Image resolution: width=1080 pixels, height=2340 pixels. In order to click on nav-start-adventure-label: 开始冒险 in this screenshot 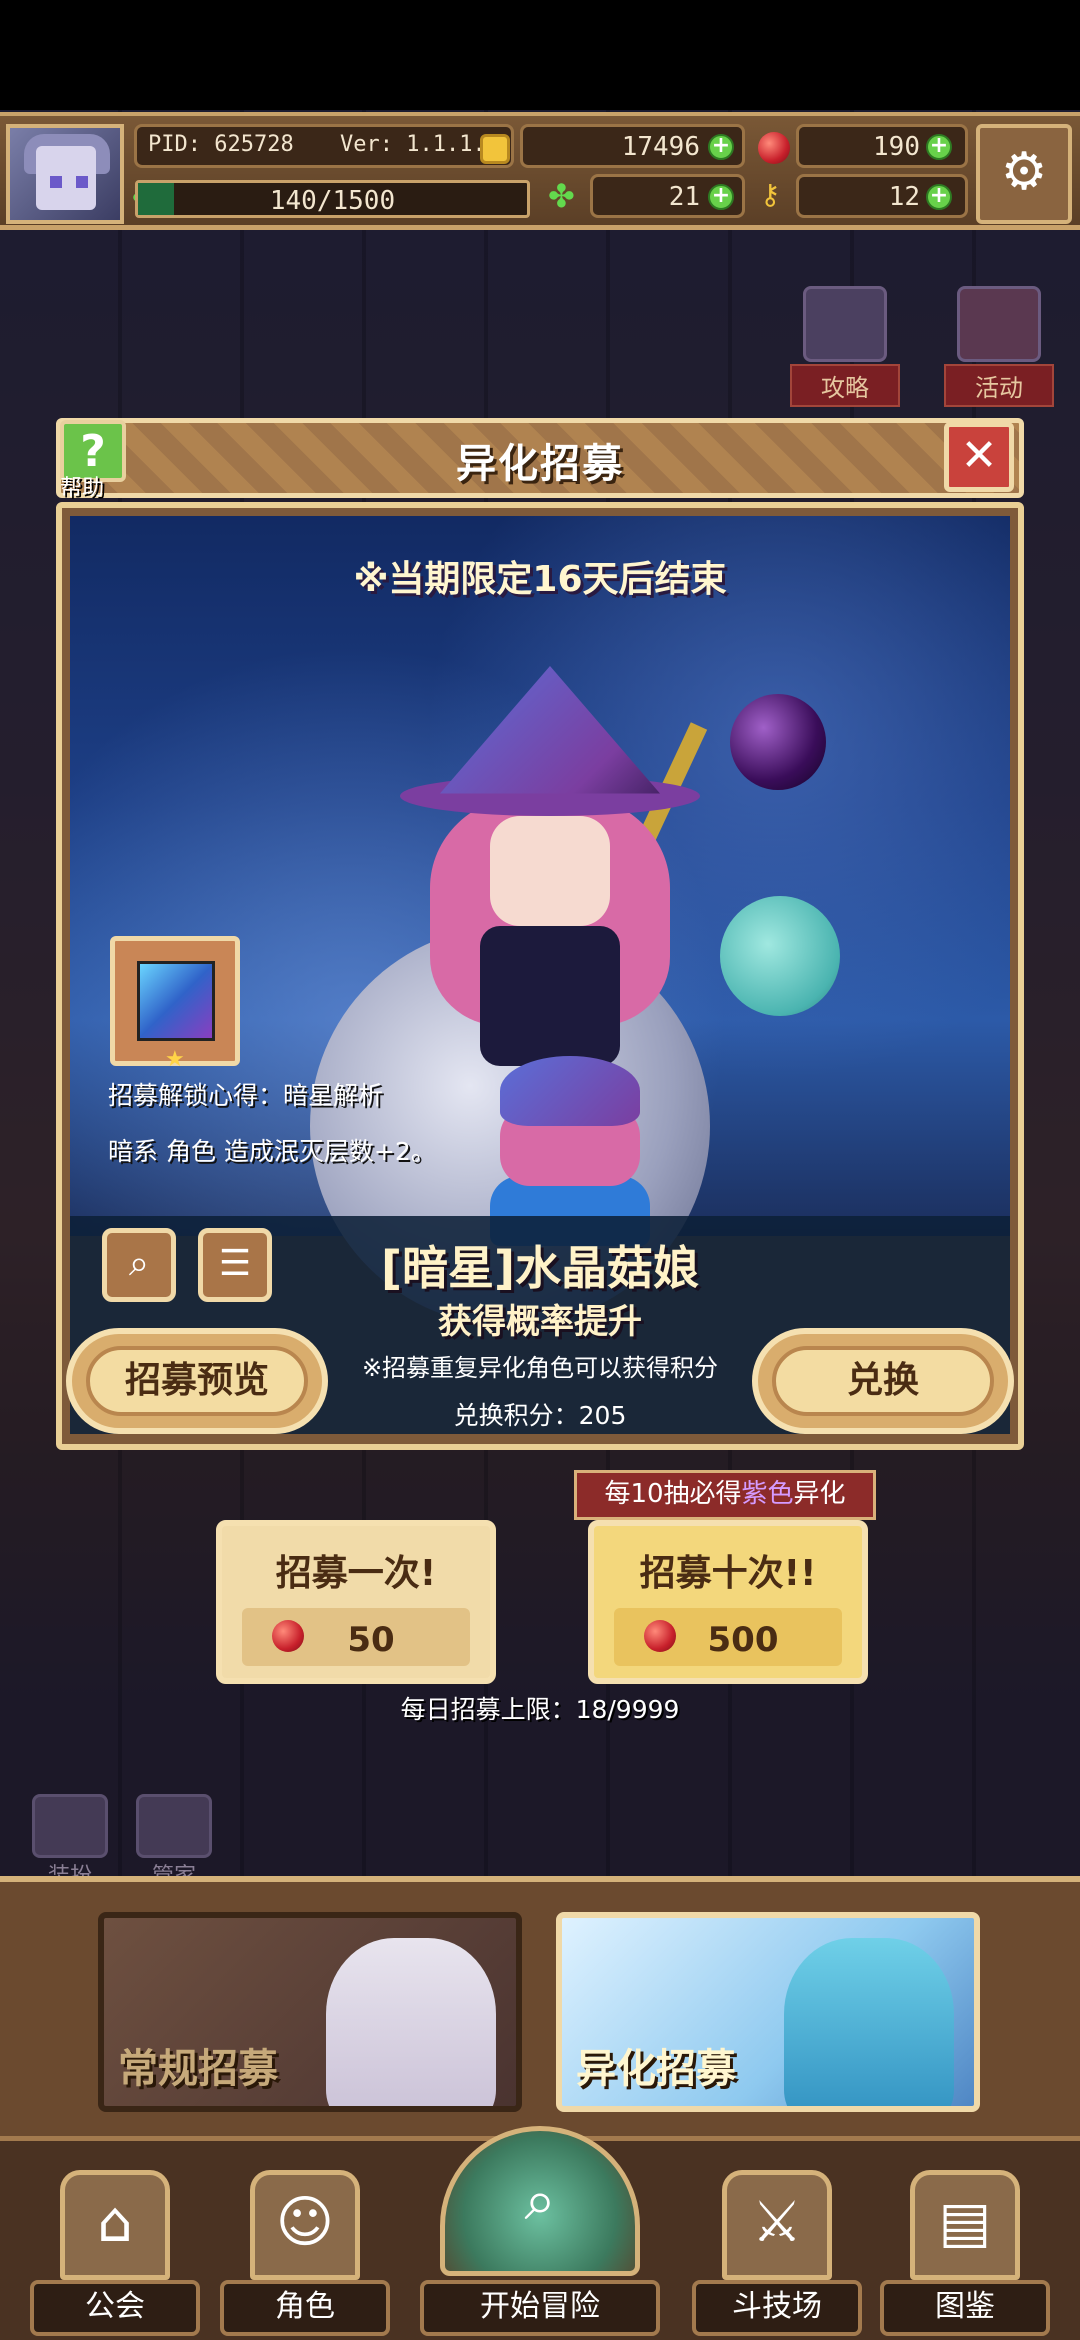, I will do `click(540, 2308)`.